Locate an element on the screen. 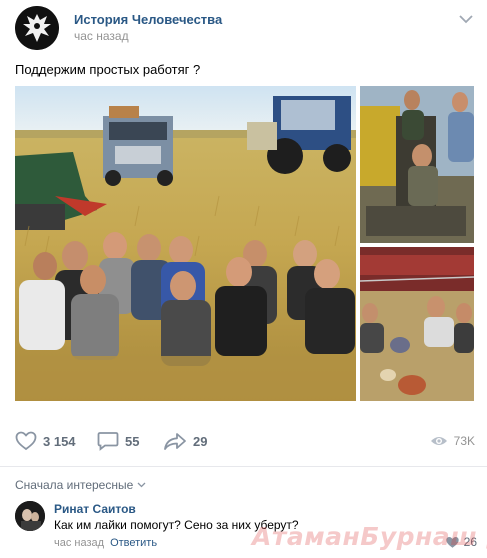 This screenshot has width=487, height=558. post-time: час назад is located at coordinates (101, 36).